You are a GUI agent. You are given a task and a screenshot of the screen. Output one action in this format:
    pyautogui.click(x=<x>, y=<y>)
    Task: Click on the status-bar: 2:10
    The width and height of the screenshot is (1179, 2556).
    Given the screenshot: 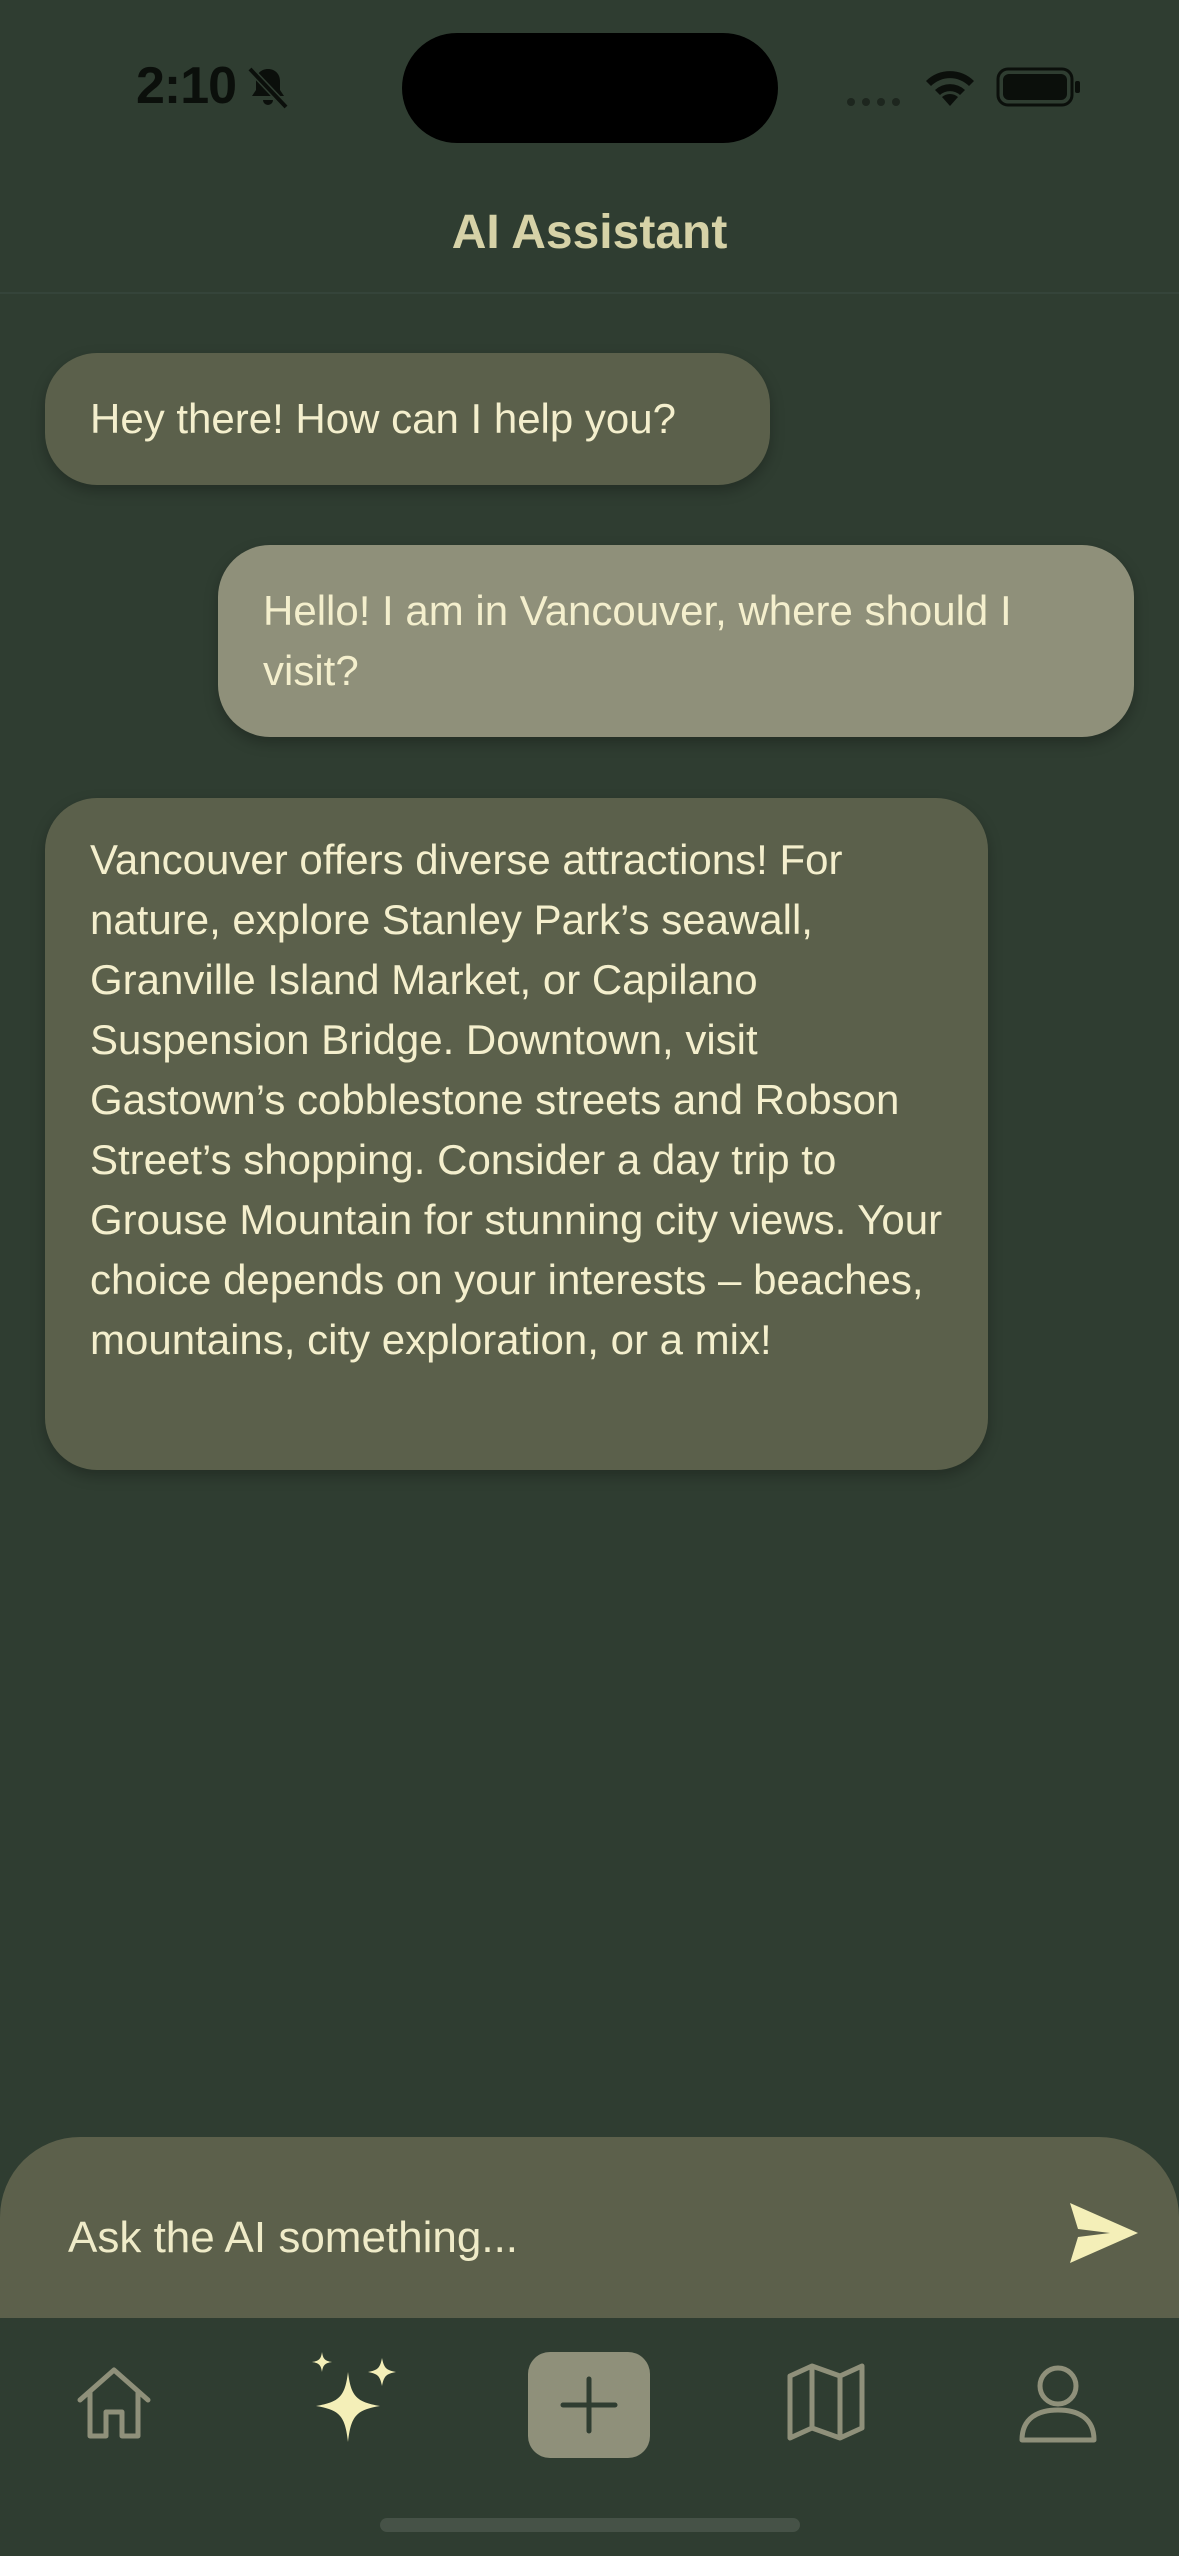 What is the action you would take?
    pyautogui.click(x=589, y=87)
    